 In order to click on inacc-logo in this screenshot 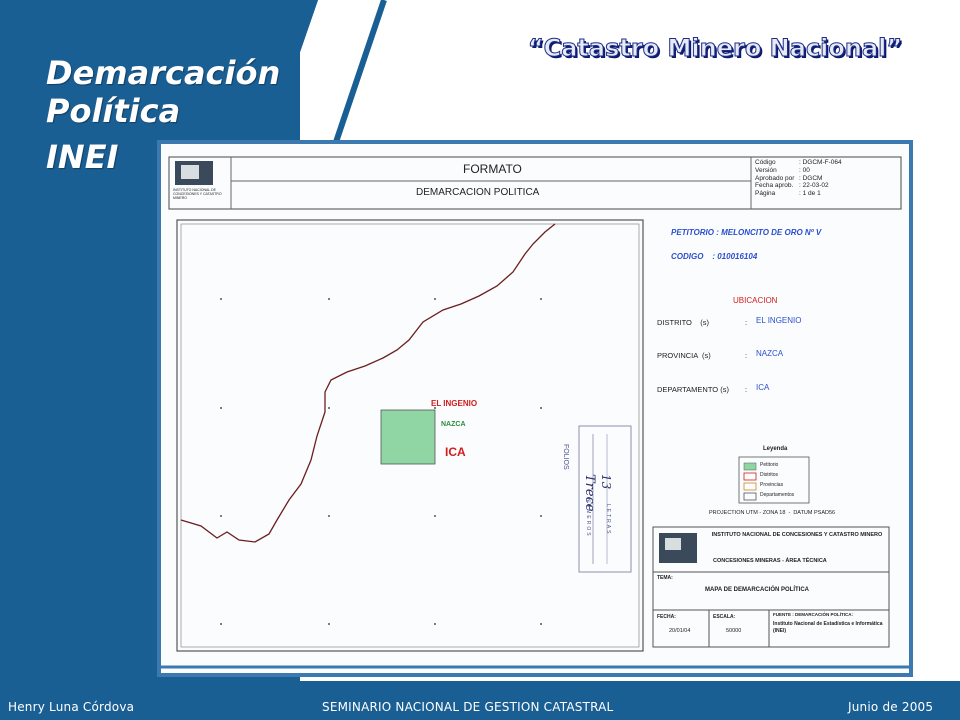, I will do `click(190, 172)`.